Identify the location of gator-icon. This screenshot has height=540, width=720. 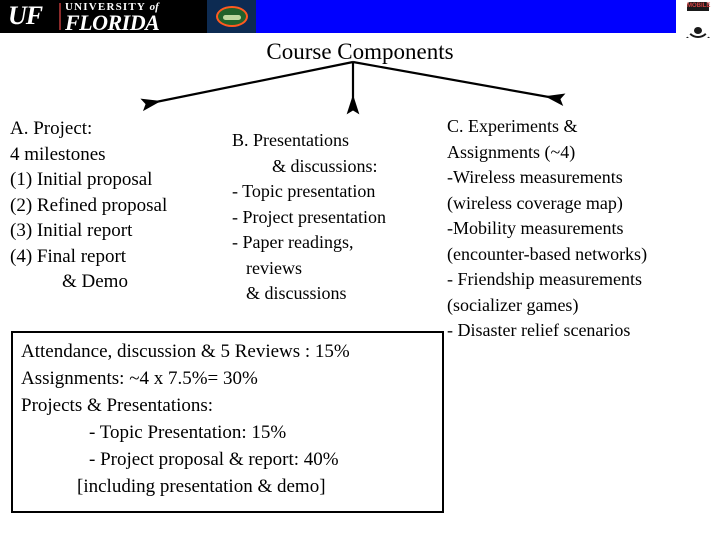
(232, 16).